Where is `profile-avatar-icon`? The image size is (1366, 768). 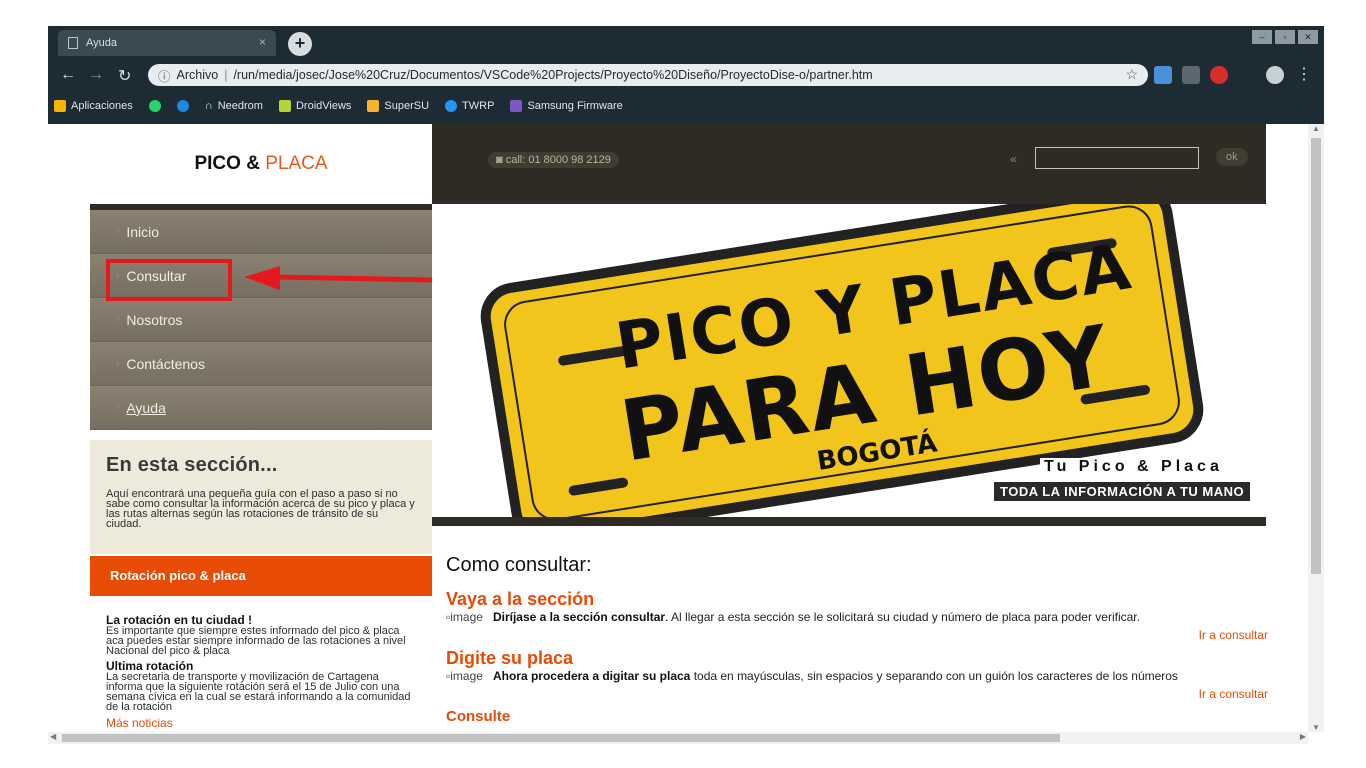
profile-avatar-icon is located at coordinates (1275, 75).